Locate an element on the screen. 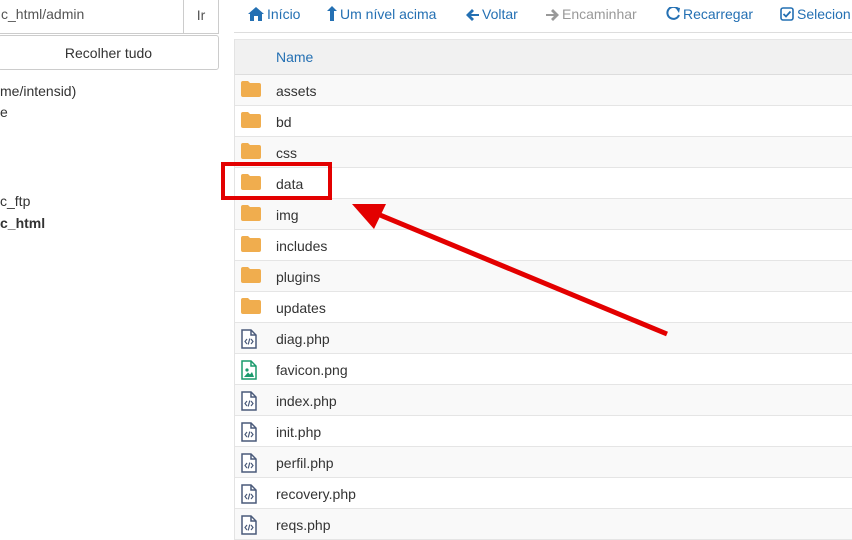 The width and height of the screenshot is (852, 540). file-name: css is located at coordinates (286, 153).